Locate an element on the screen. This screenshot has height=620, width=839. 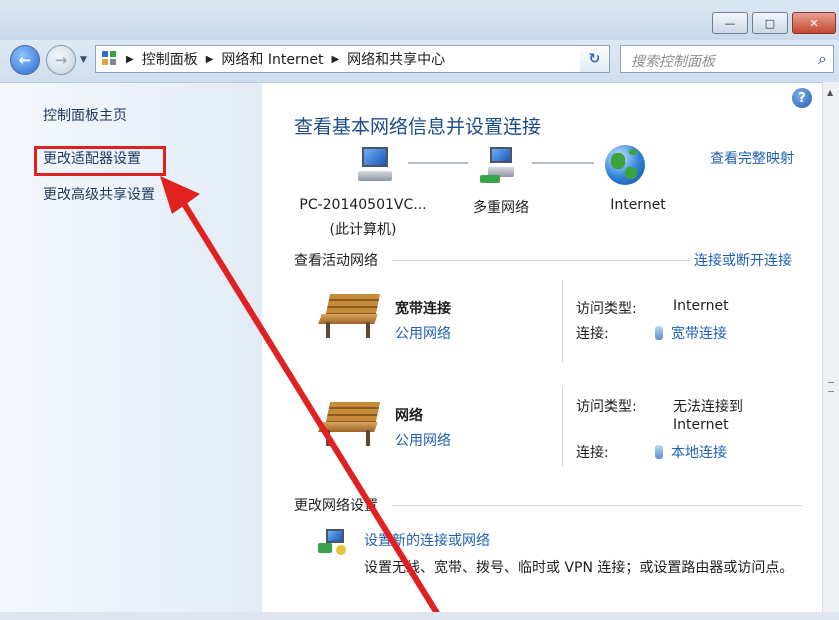
highlight-box is located at coordinates (100, 161).